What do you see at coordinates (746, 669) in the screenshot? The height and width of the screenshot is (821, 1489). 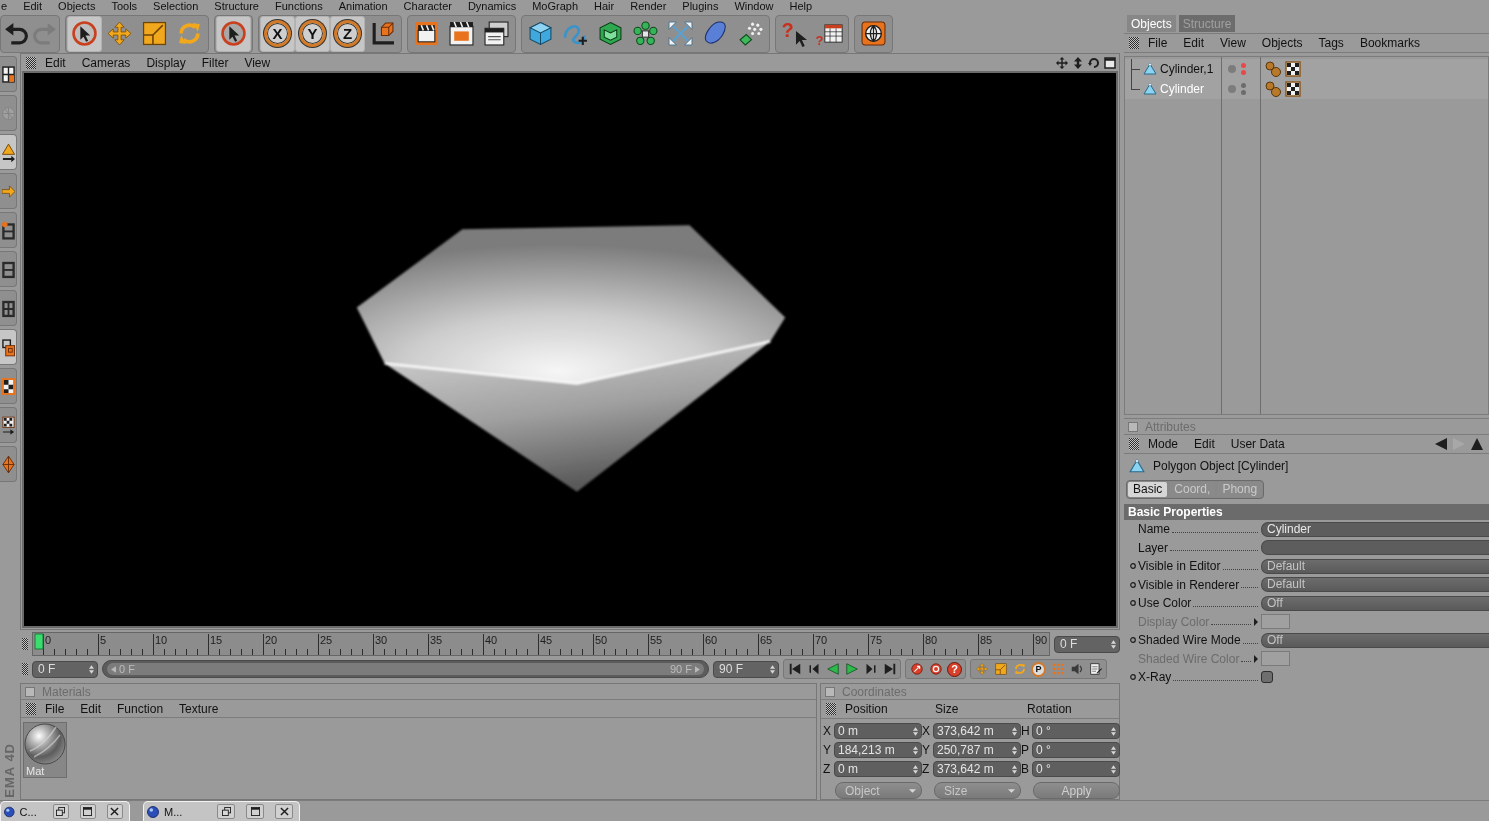 I see `end-frame-field: 90 F` at bounding box center [746, 669].